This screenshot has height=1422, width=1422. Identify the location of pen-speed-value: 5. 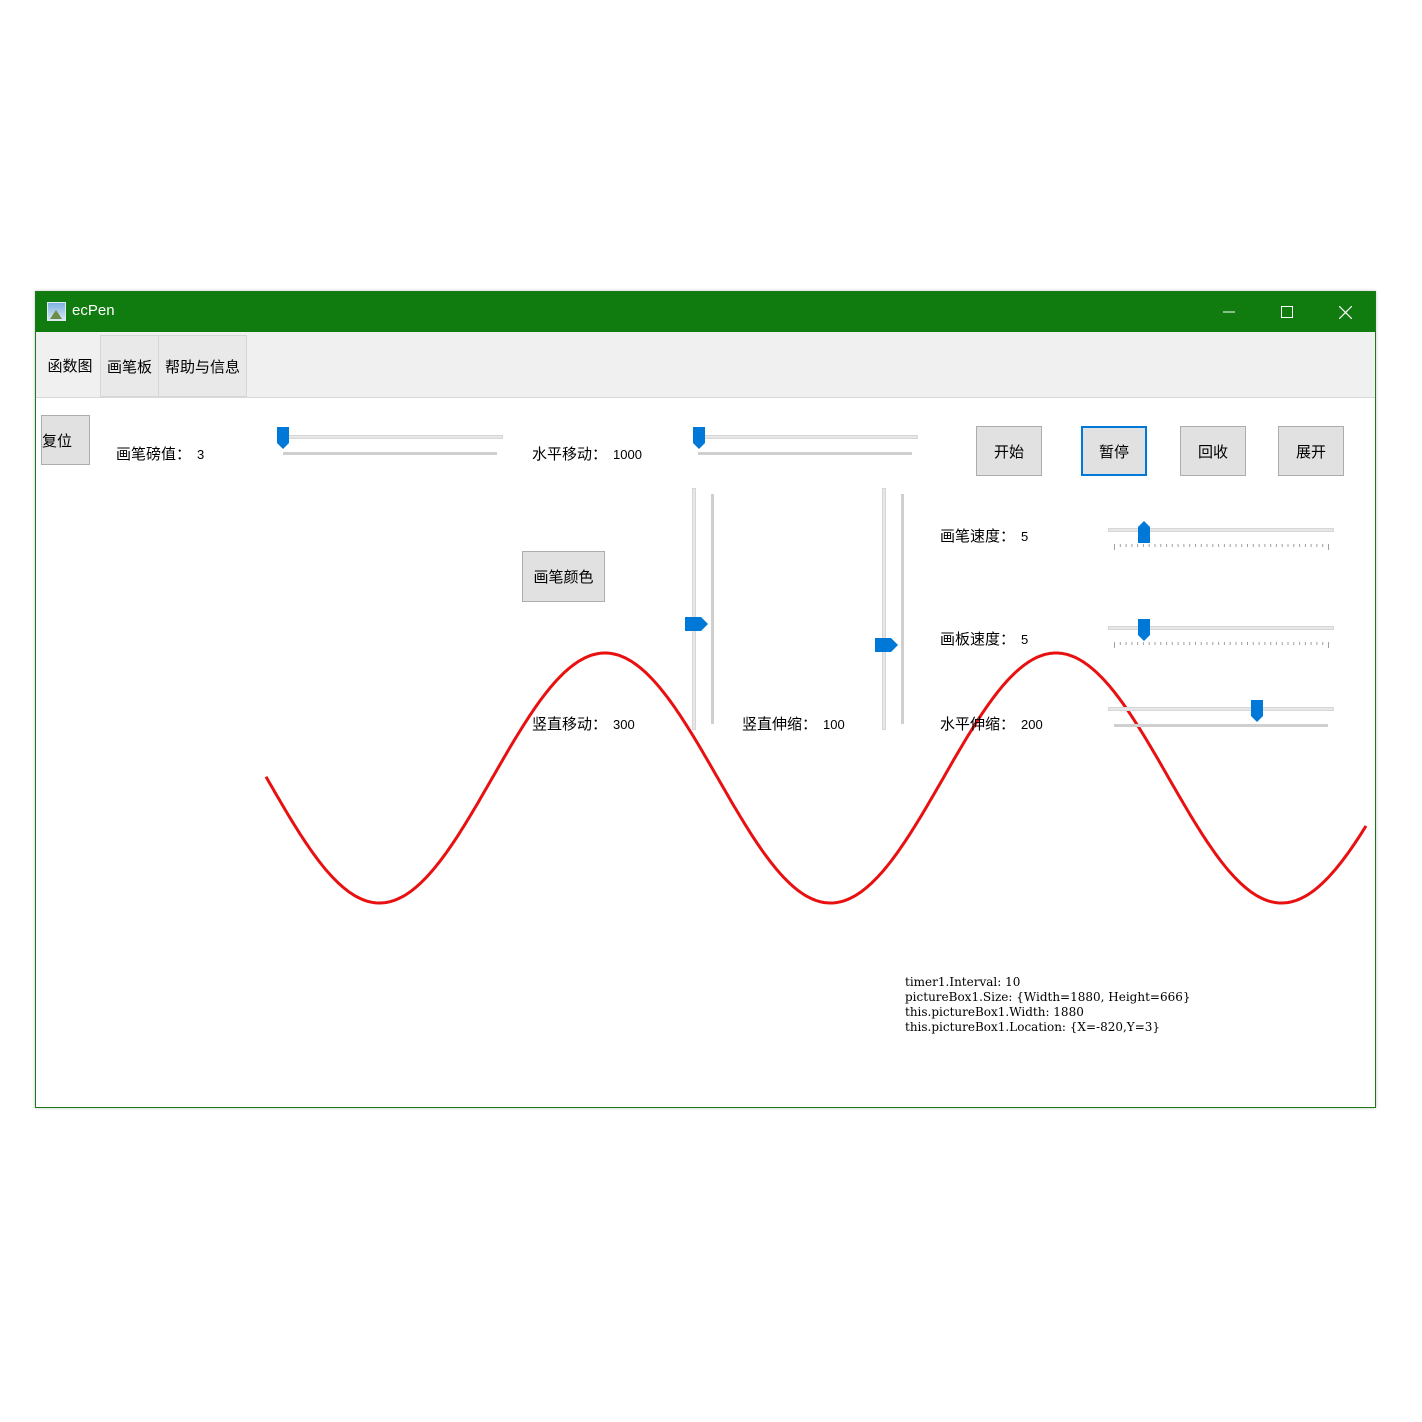
(1025, 536).